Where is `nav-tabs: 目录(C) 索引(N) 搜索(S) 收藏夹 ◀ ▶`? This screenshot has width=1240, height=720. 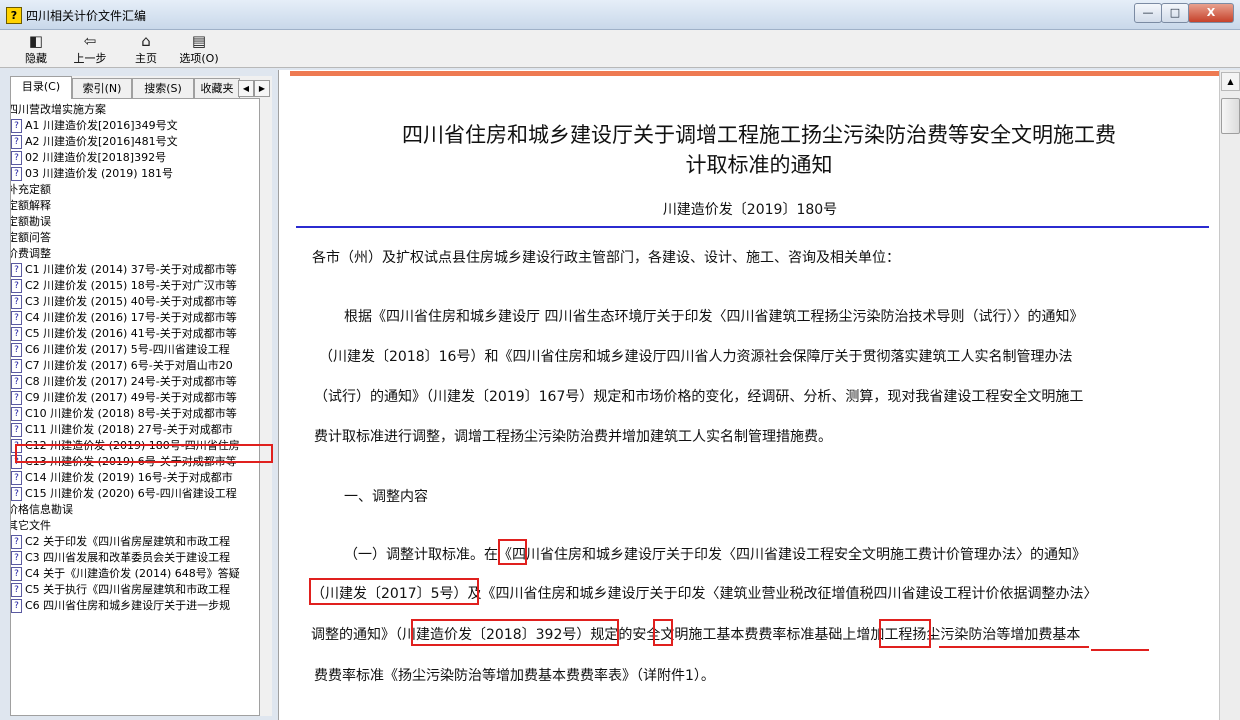
nav-tabs: 目录(C) 索引(N) 搜索(S) 收藏夹 ◀ ▶ is located at coordinates (141, 87).